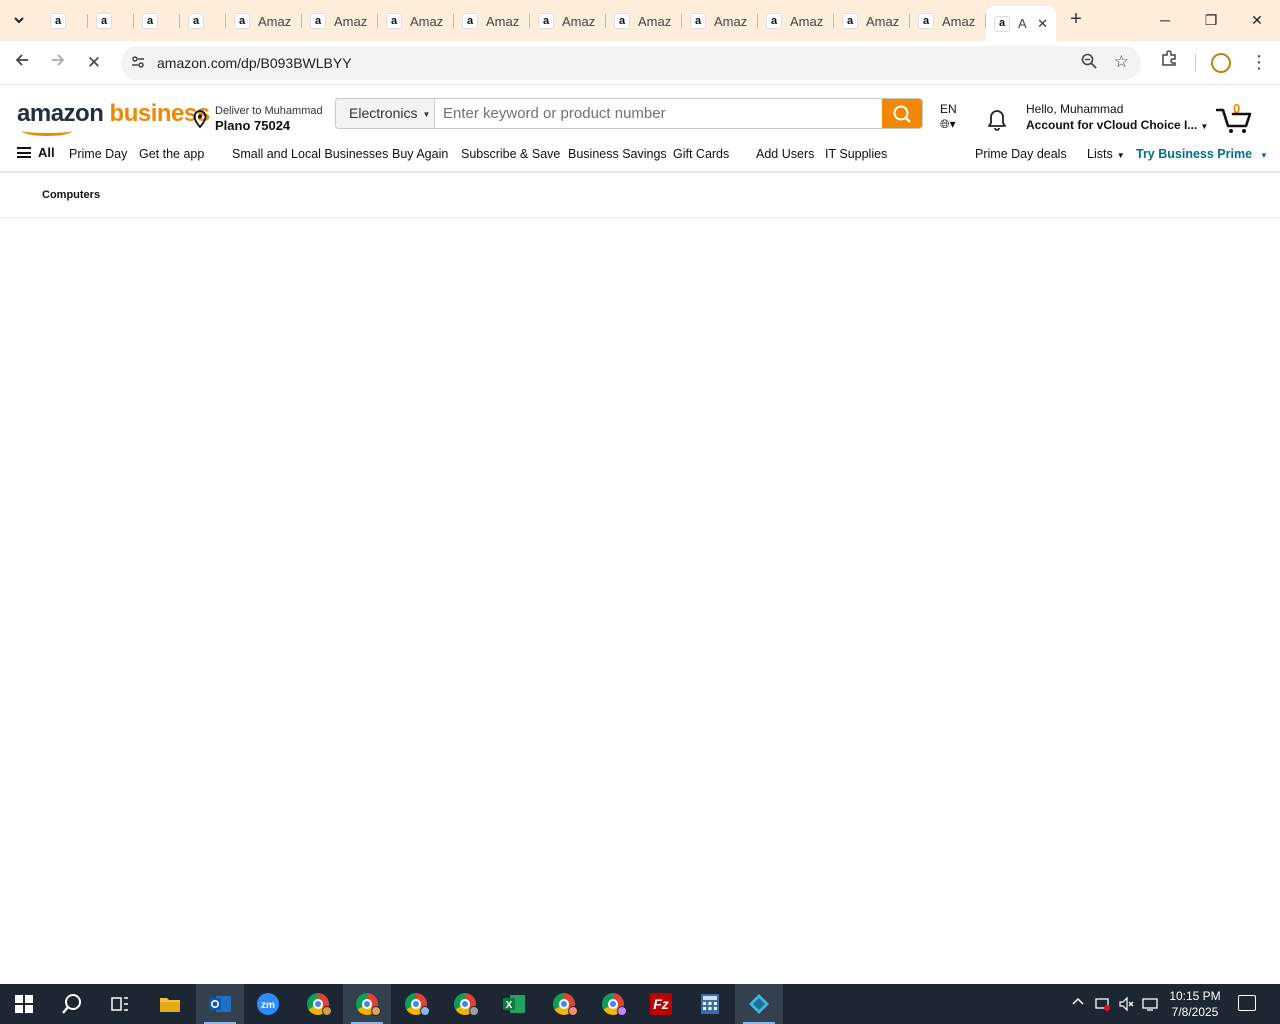 The image size is (1280, 1024). Describe the element at coordinates (640, 196) in the screenshot. I see `category-subnav: Computers` at that location.